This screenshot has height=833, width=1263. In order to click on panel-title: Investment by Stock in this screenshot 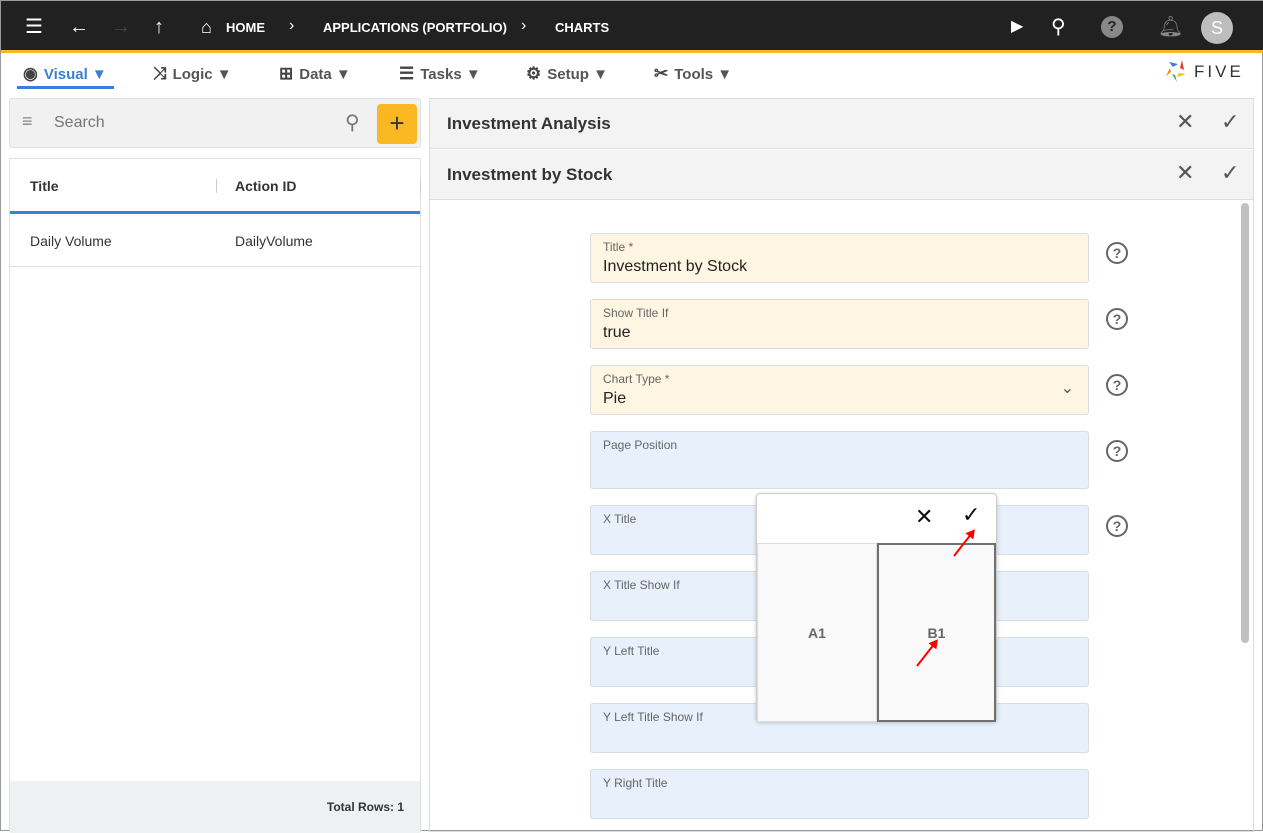, I will do `click(530, 174)`.